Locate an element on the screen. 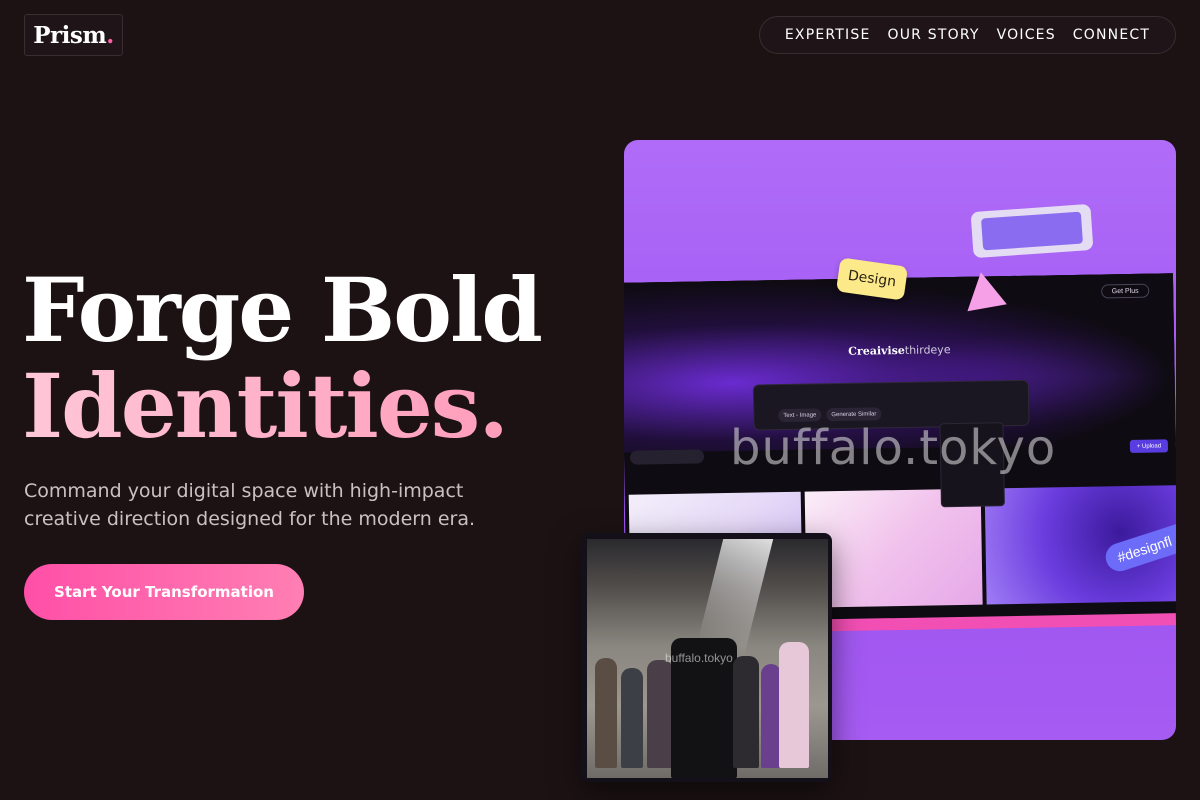 The width and height of the screenshot is (1200, 800). hero-headline-line1: Forge Bold is located at coordinates (282, 310).